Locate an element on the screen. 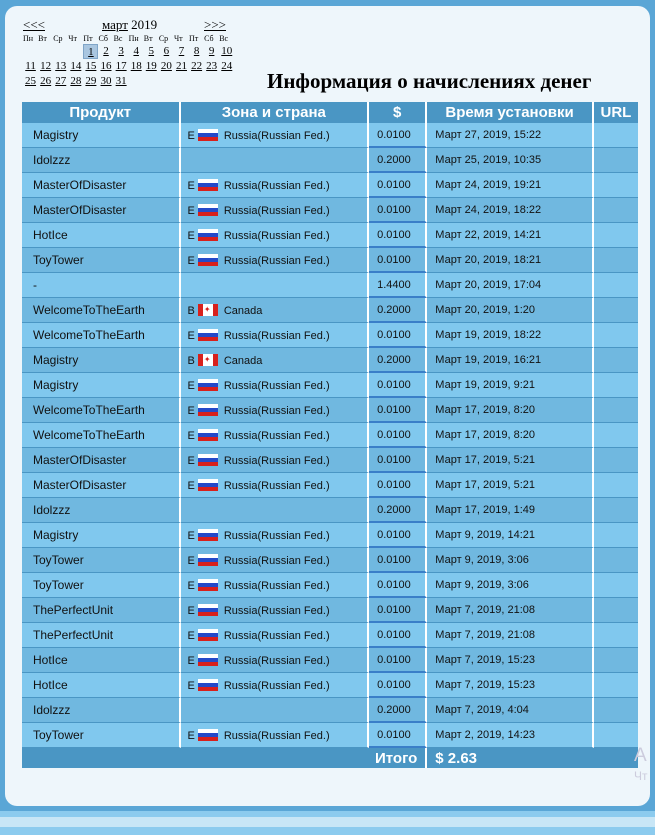 This screenshot has height=835, width=655. calendar-day-12: 12 is located at coordinates (45, 66).